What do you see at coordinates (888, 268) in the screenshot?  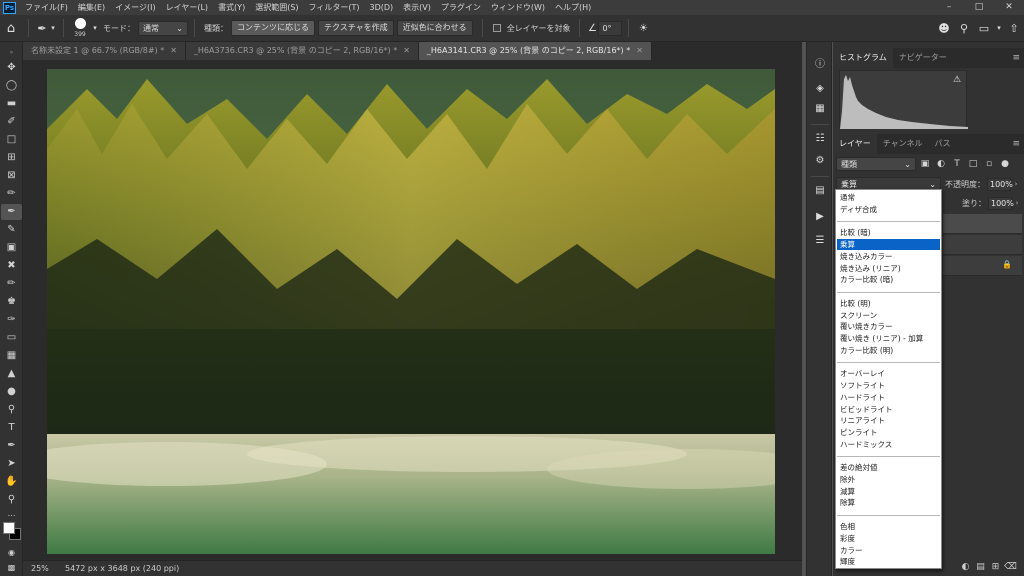 I see `blend-option: 焼き込み (リニア)` at bounding box center [888, 268].